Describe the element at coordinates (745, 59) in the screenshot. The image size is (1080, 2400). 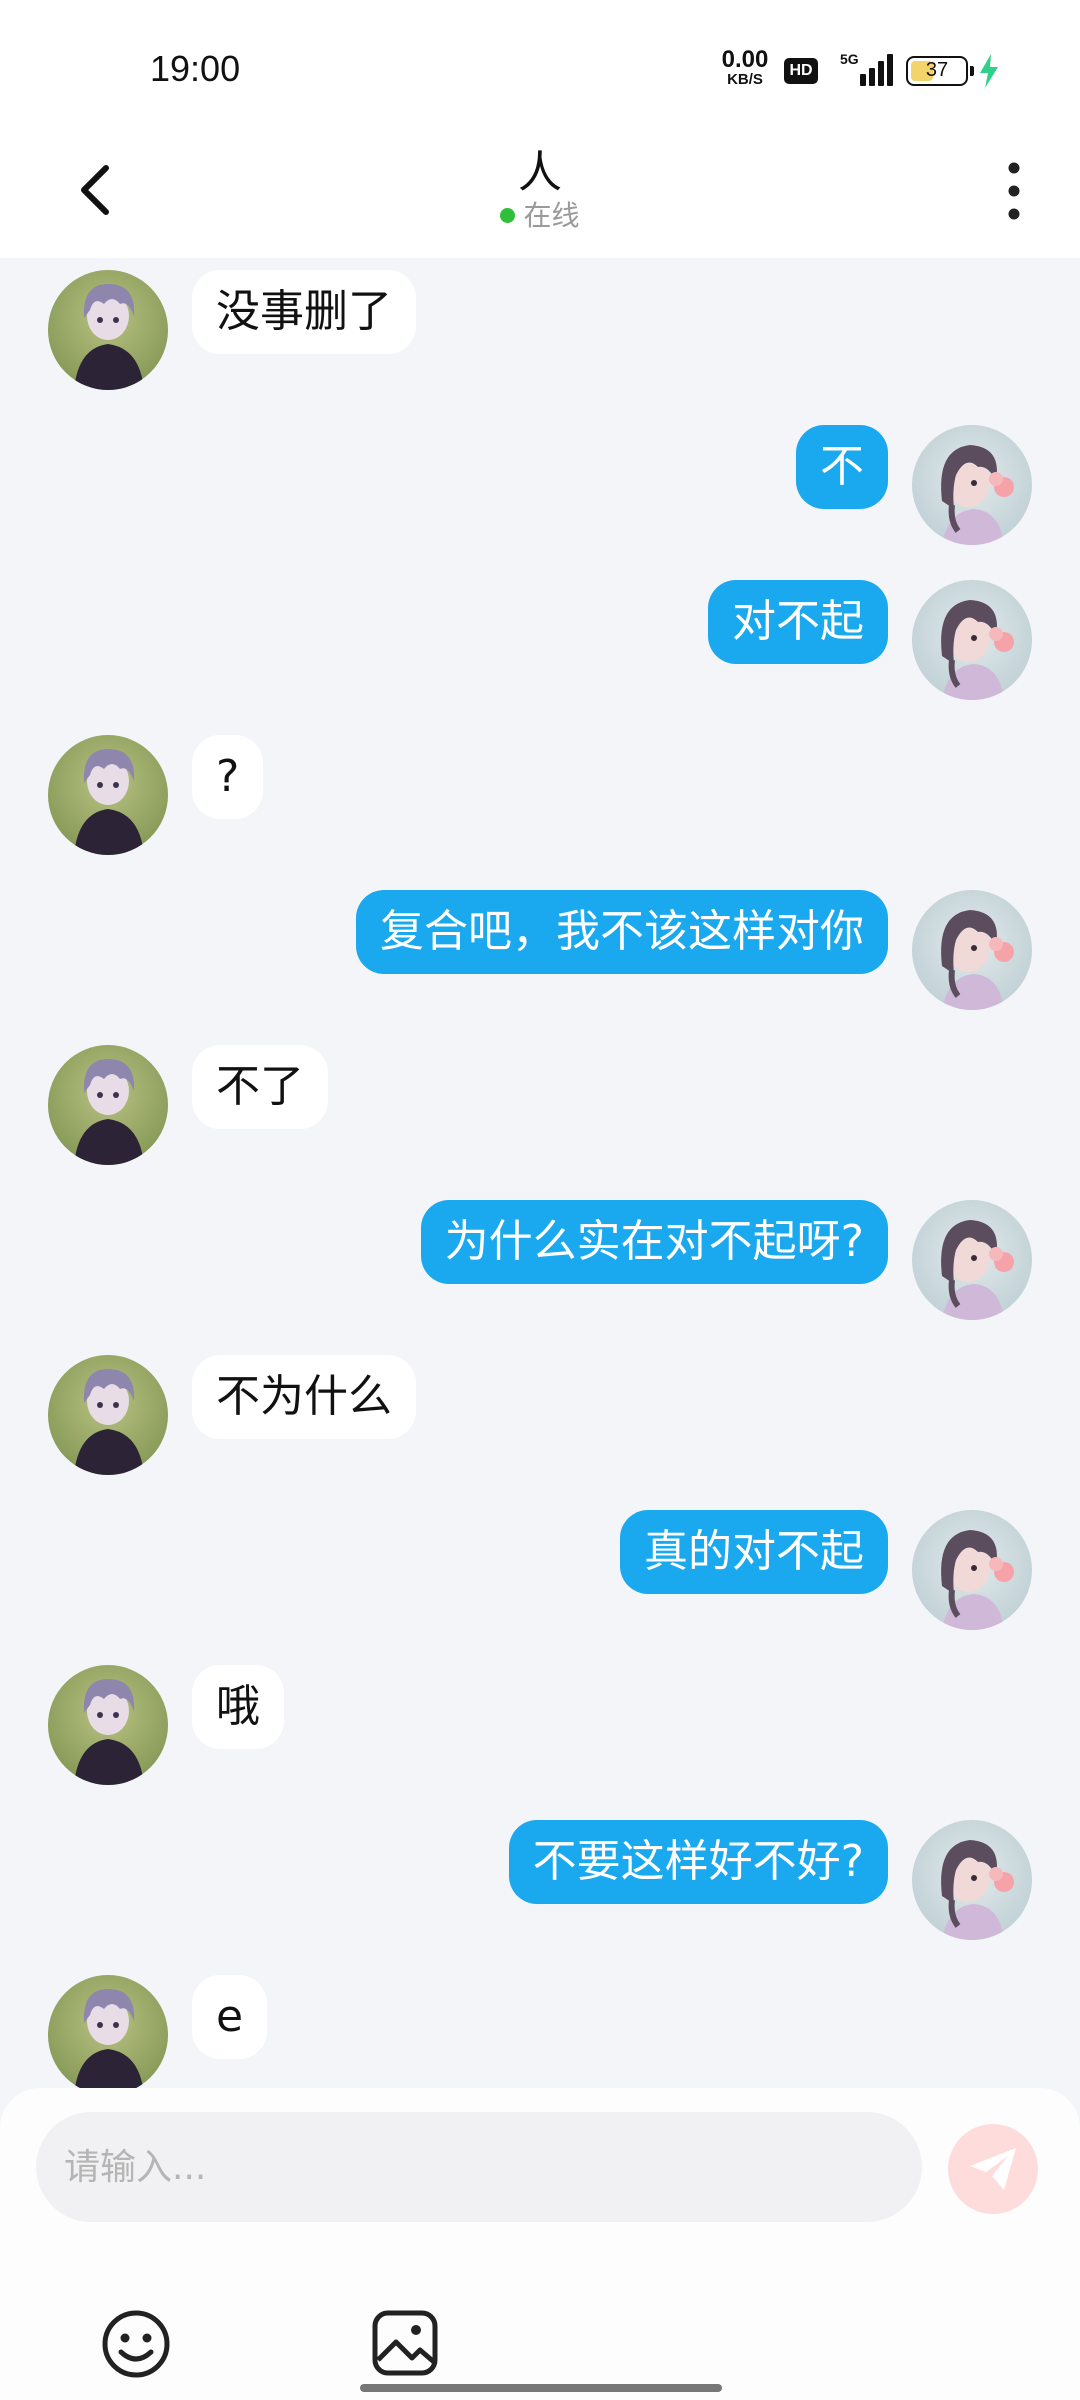
I see `net-speed-value: 0.00` at that location.